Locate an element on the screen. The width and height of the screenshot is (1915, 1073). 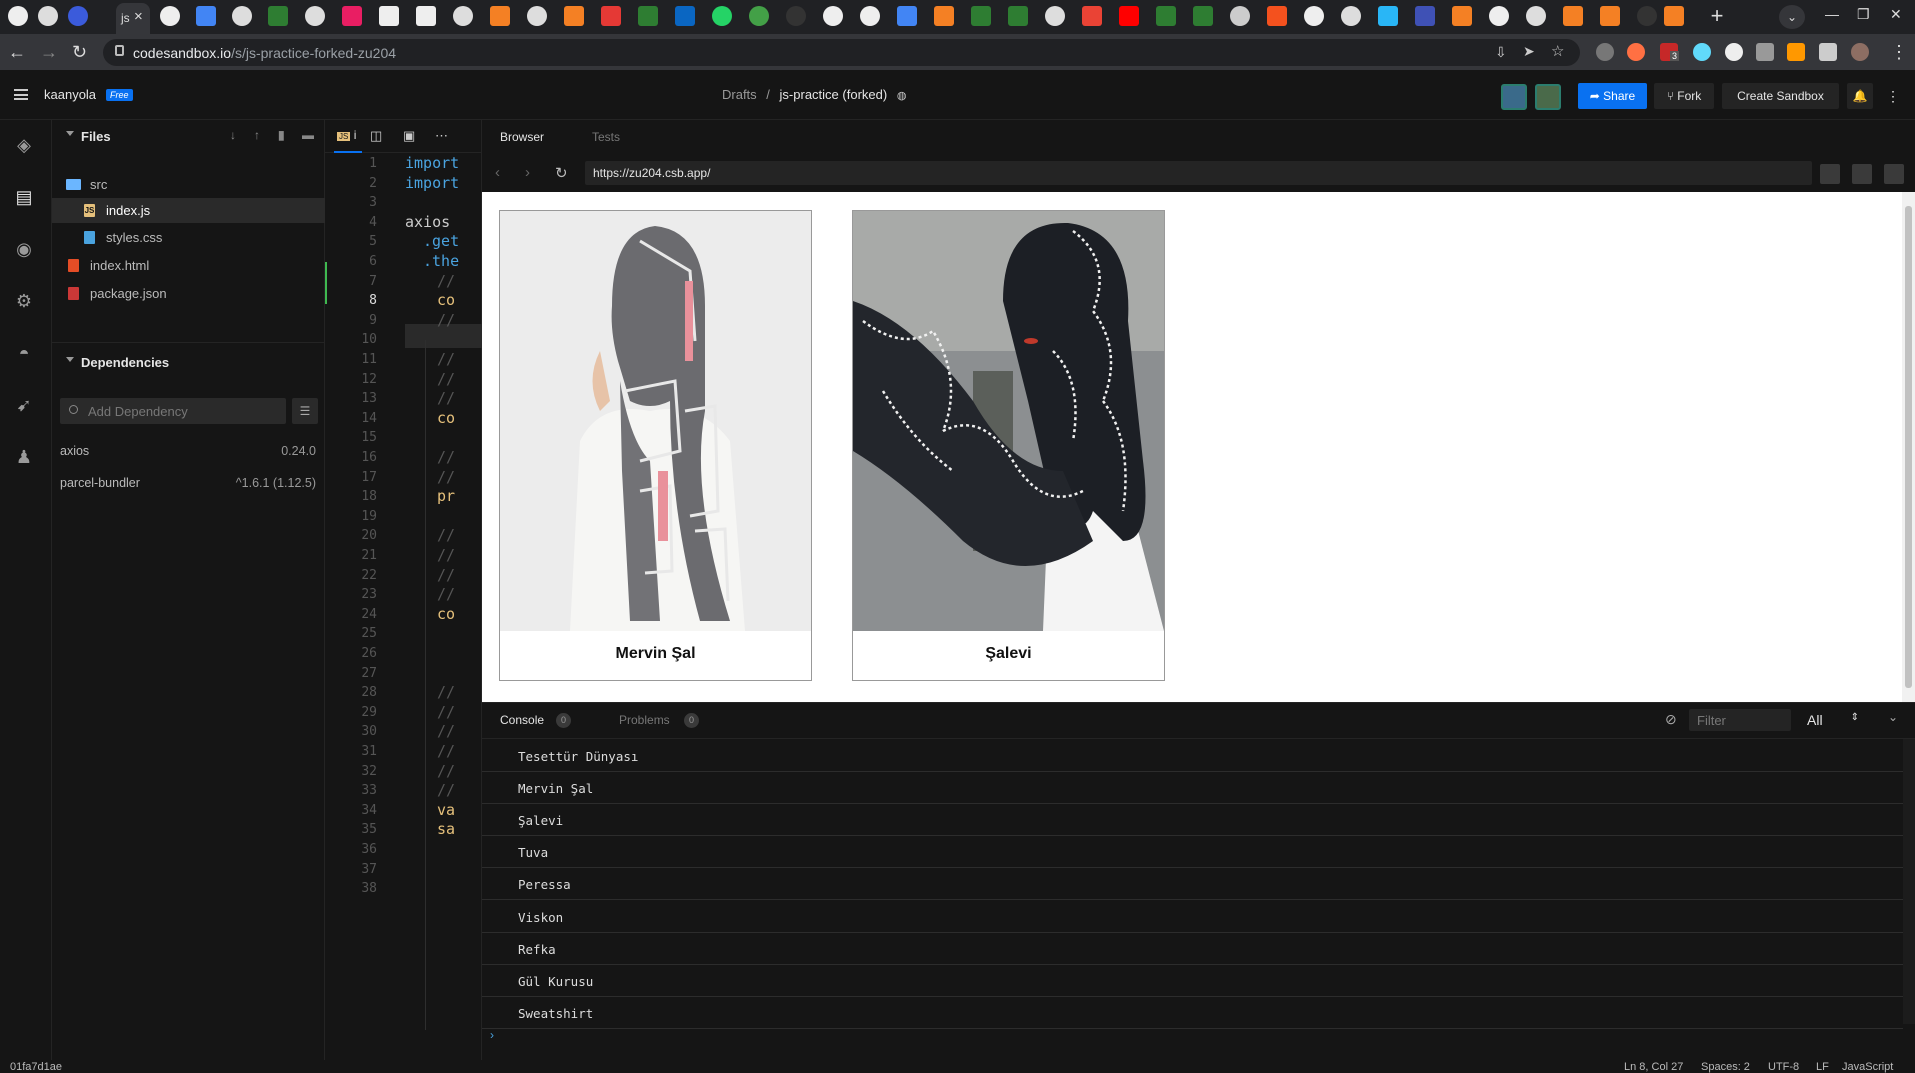
project-info-icon: ◈ is located at coordinates (24, 145).